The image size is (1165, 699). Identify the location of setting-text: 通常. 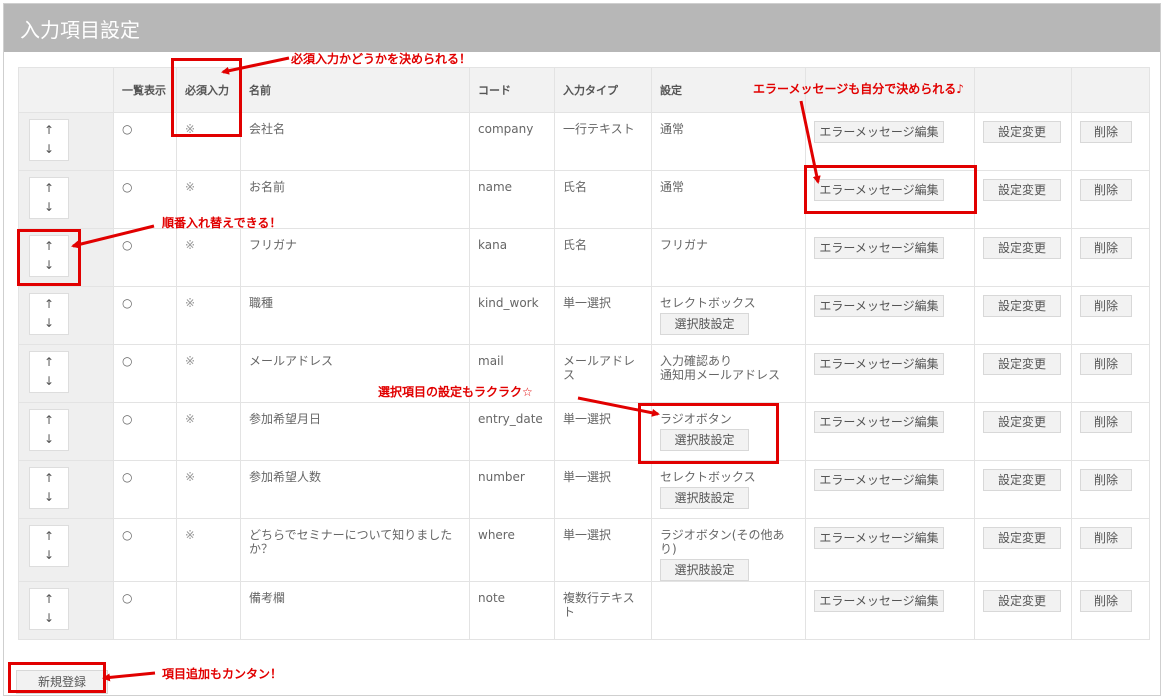
(672, 129).